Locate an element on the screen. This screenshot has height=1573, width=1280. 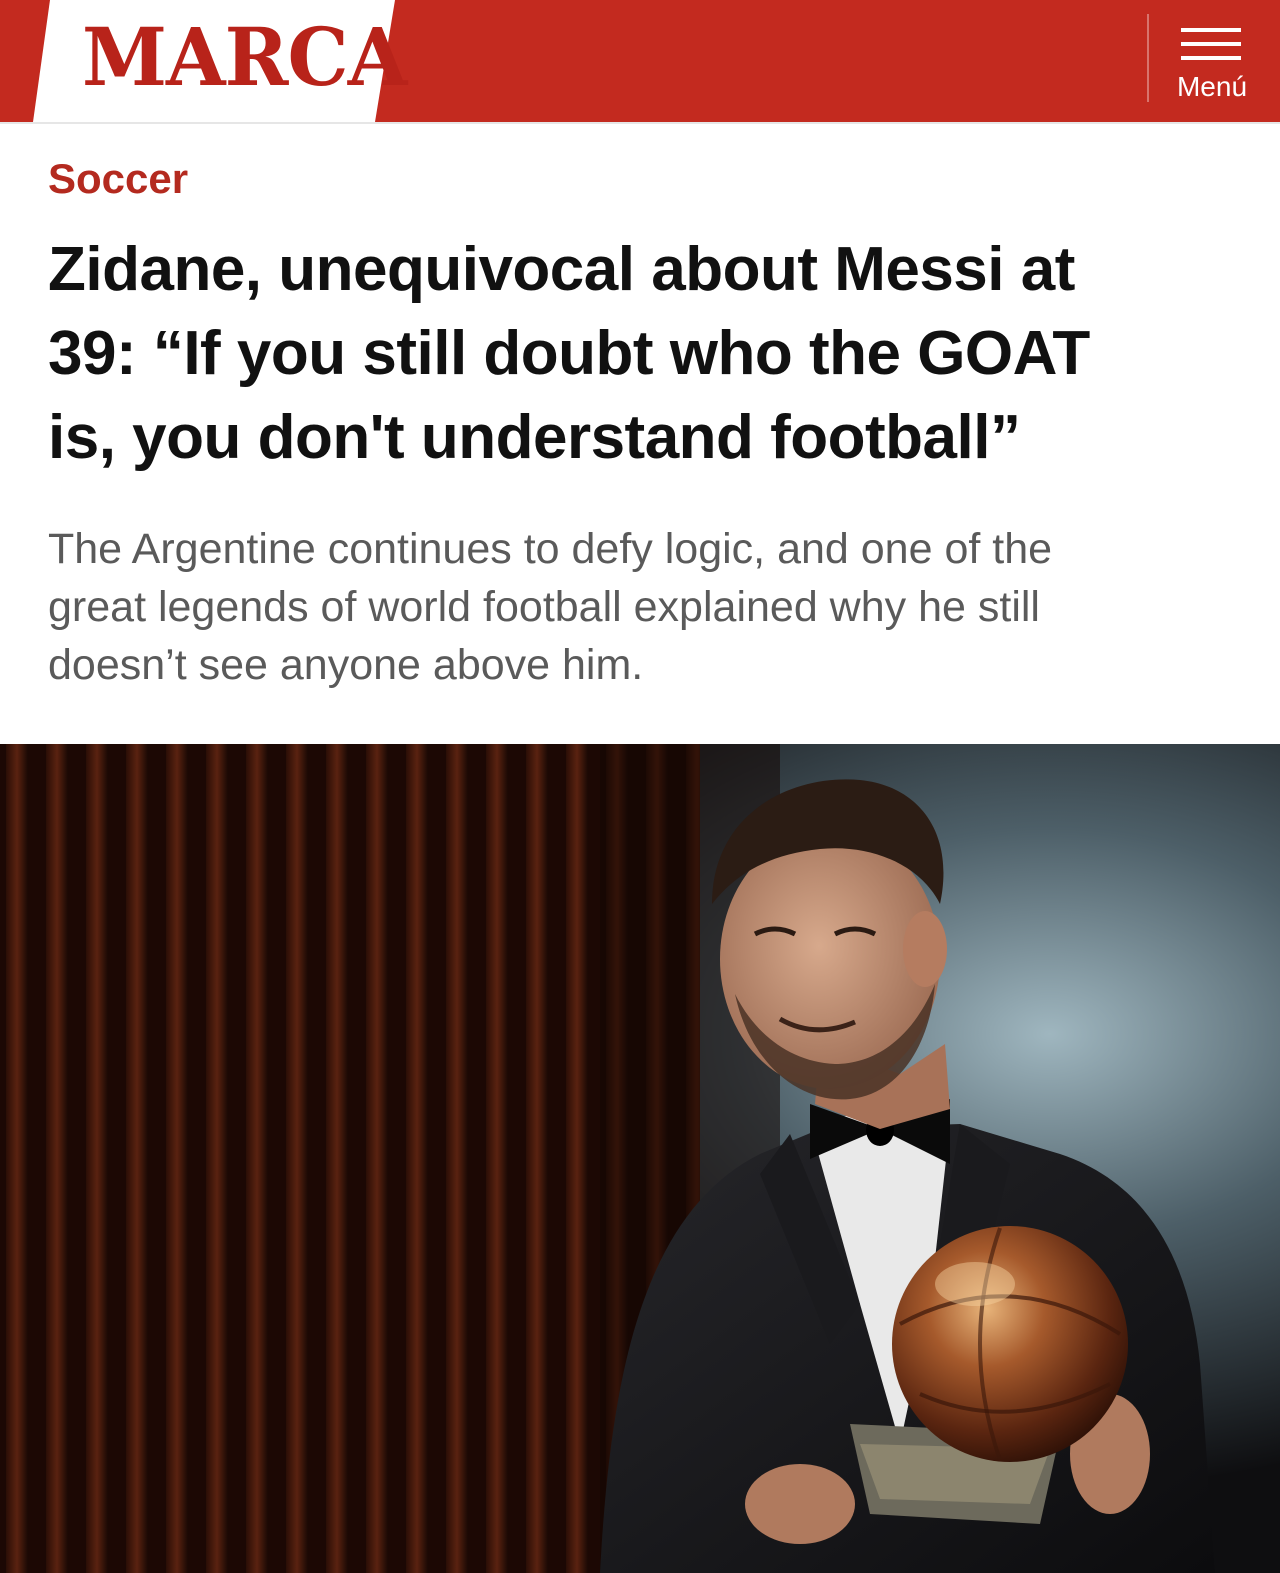
menu-button: Menú is located at coordinates (1213, 62).